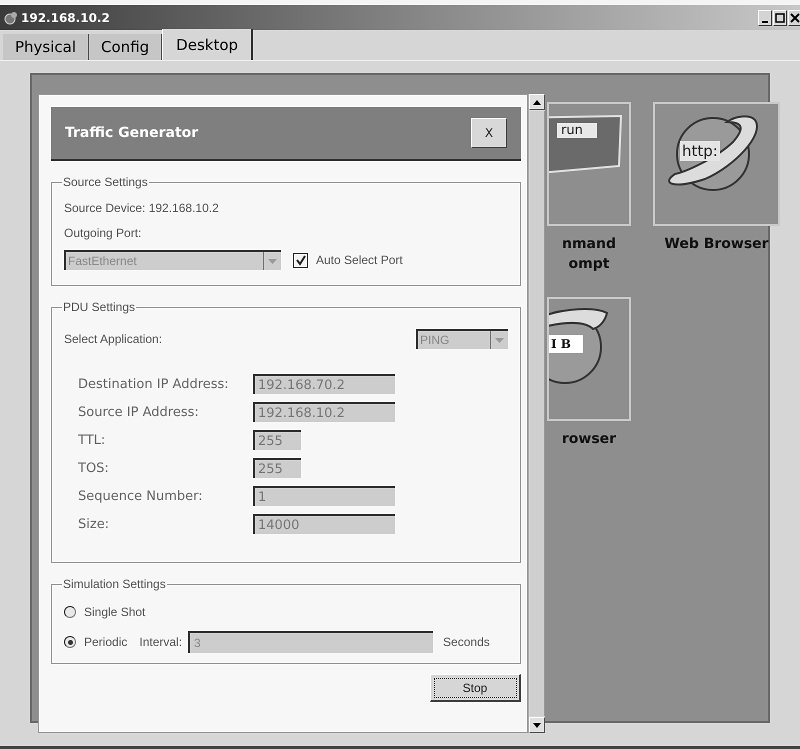 The image size is (800, 749). Describe the element at coordinates (589, 254) in the screenshot. I see `app-label: nmand ompt` at that location.